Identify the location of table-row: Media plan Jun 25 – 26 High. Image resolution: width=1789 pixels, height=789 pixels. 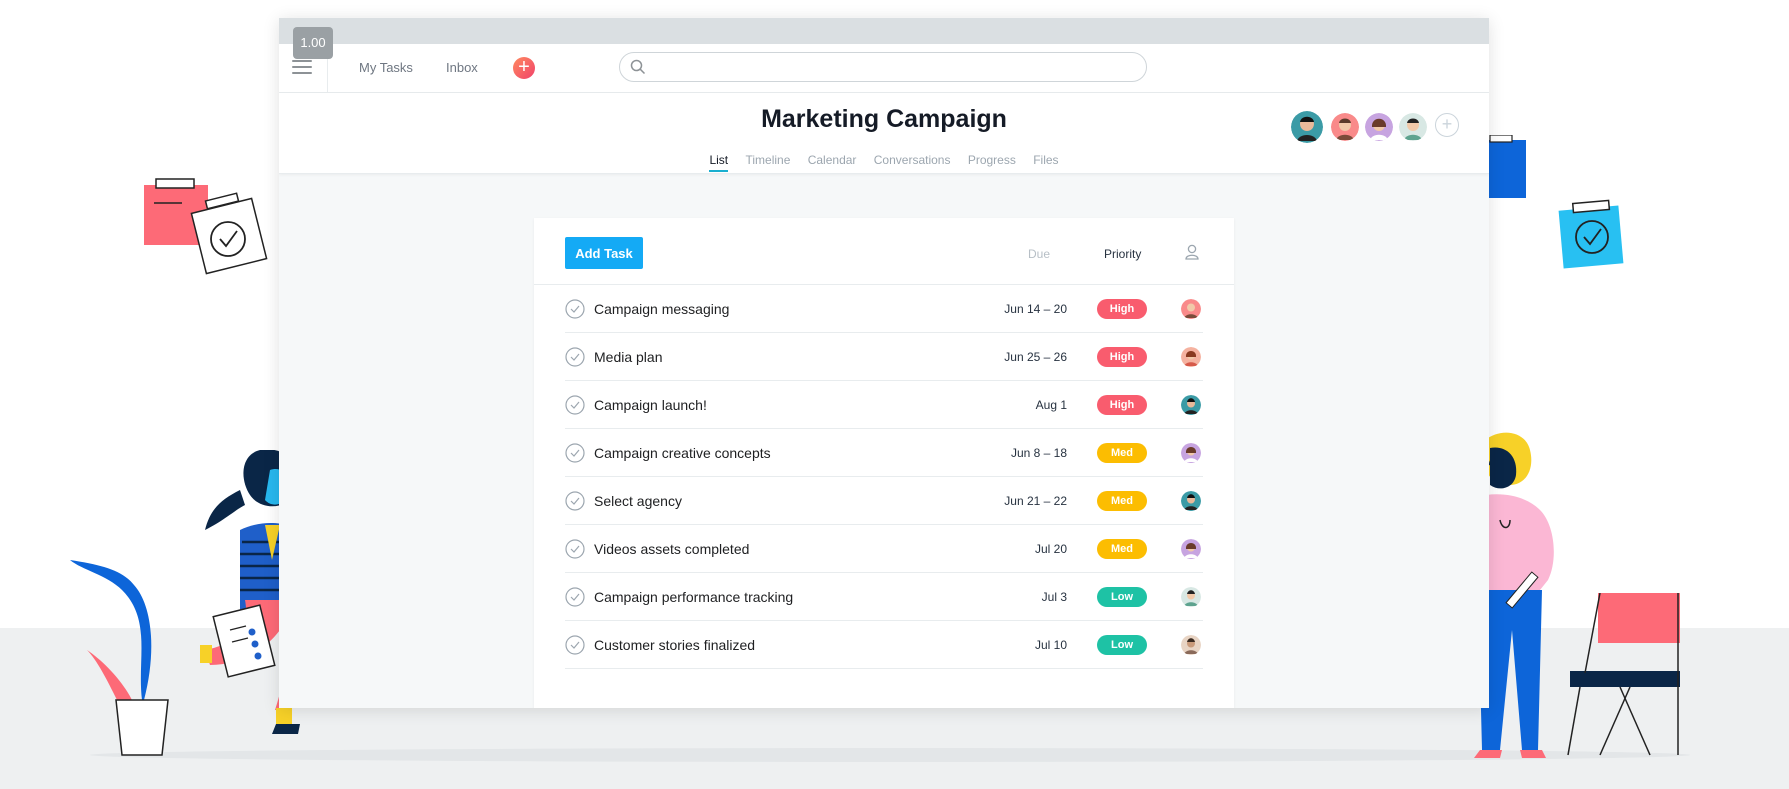
(884, 357).